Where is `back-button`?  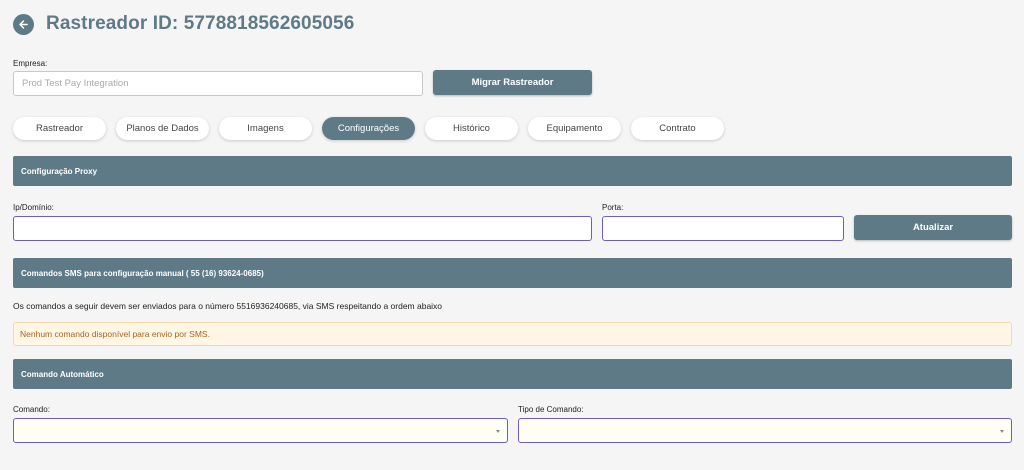 back-button is located at coordinates (23, 24).